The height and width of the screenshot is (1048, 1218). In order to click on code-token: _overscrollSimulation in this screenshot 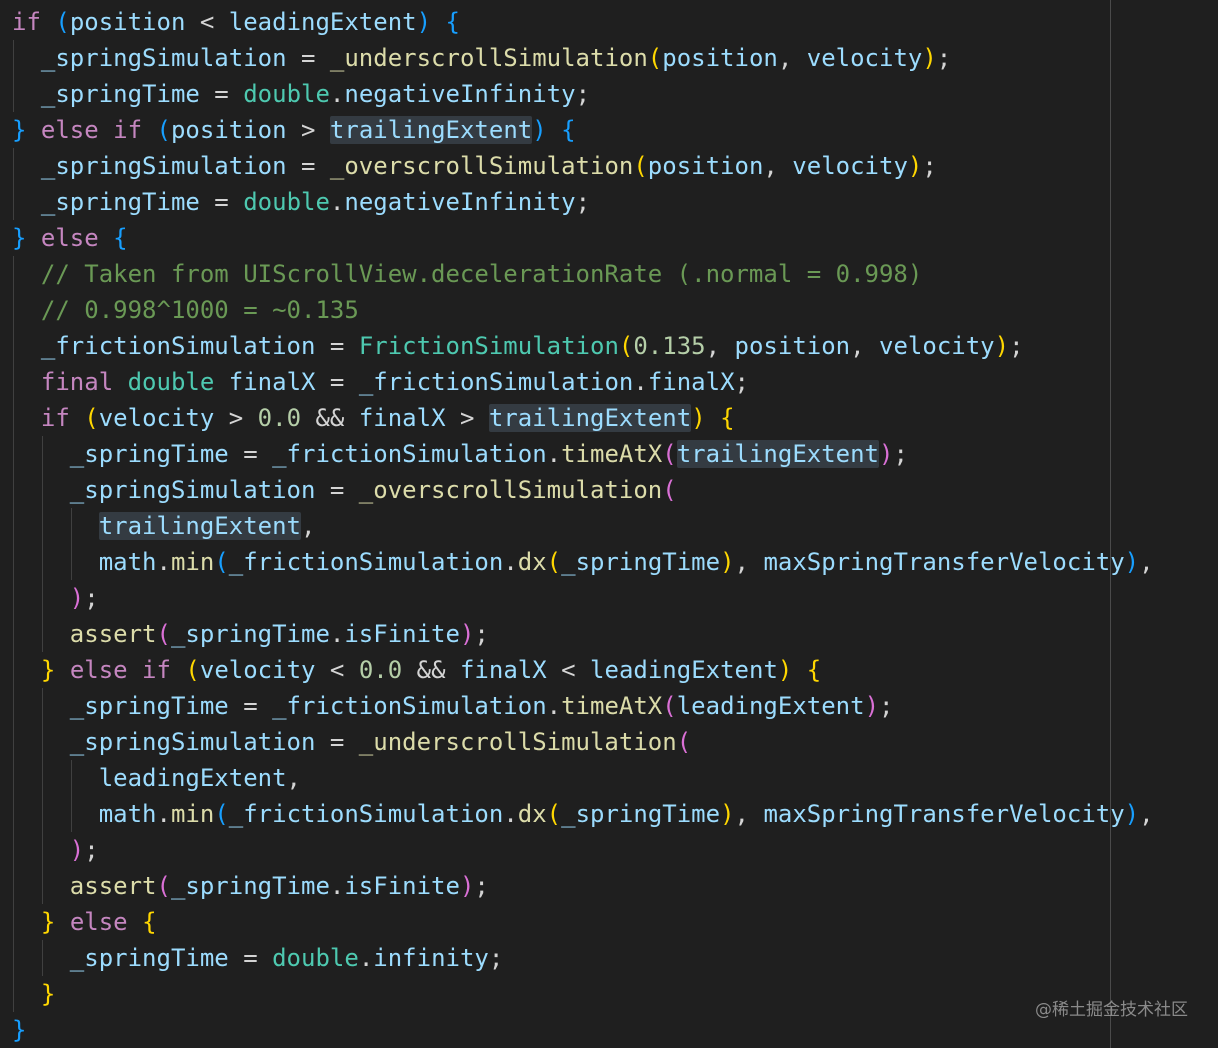, I will do `click(510, 490)`.